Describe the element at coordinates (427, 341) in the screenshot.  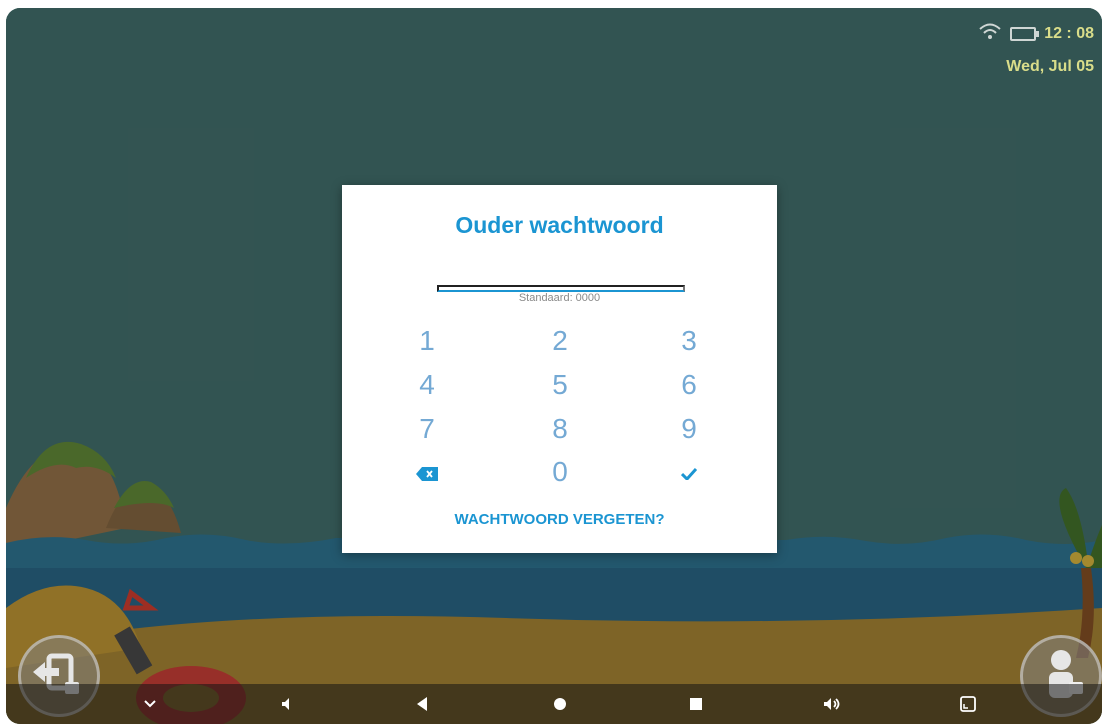
I see `key-1: 1` at that location.